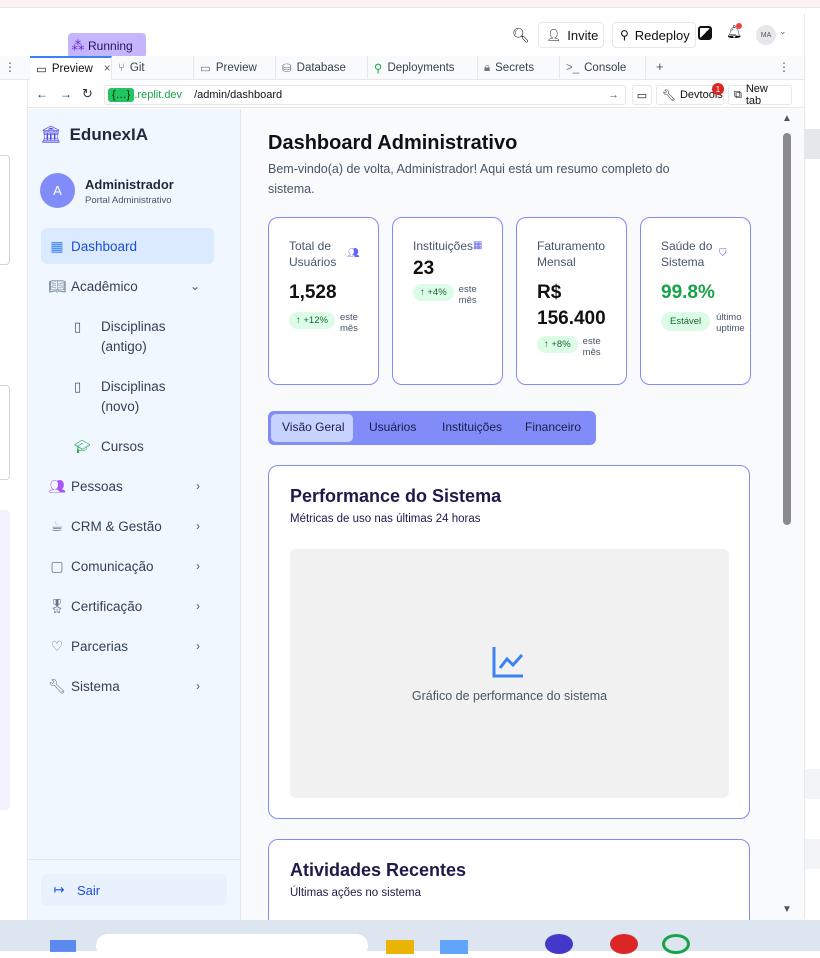  Describe the element at coordinates (686, 321) in the screenshot. I see `status-badge: Estável` at that location.